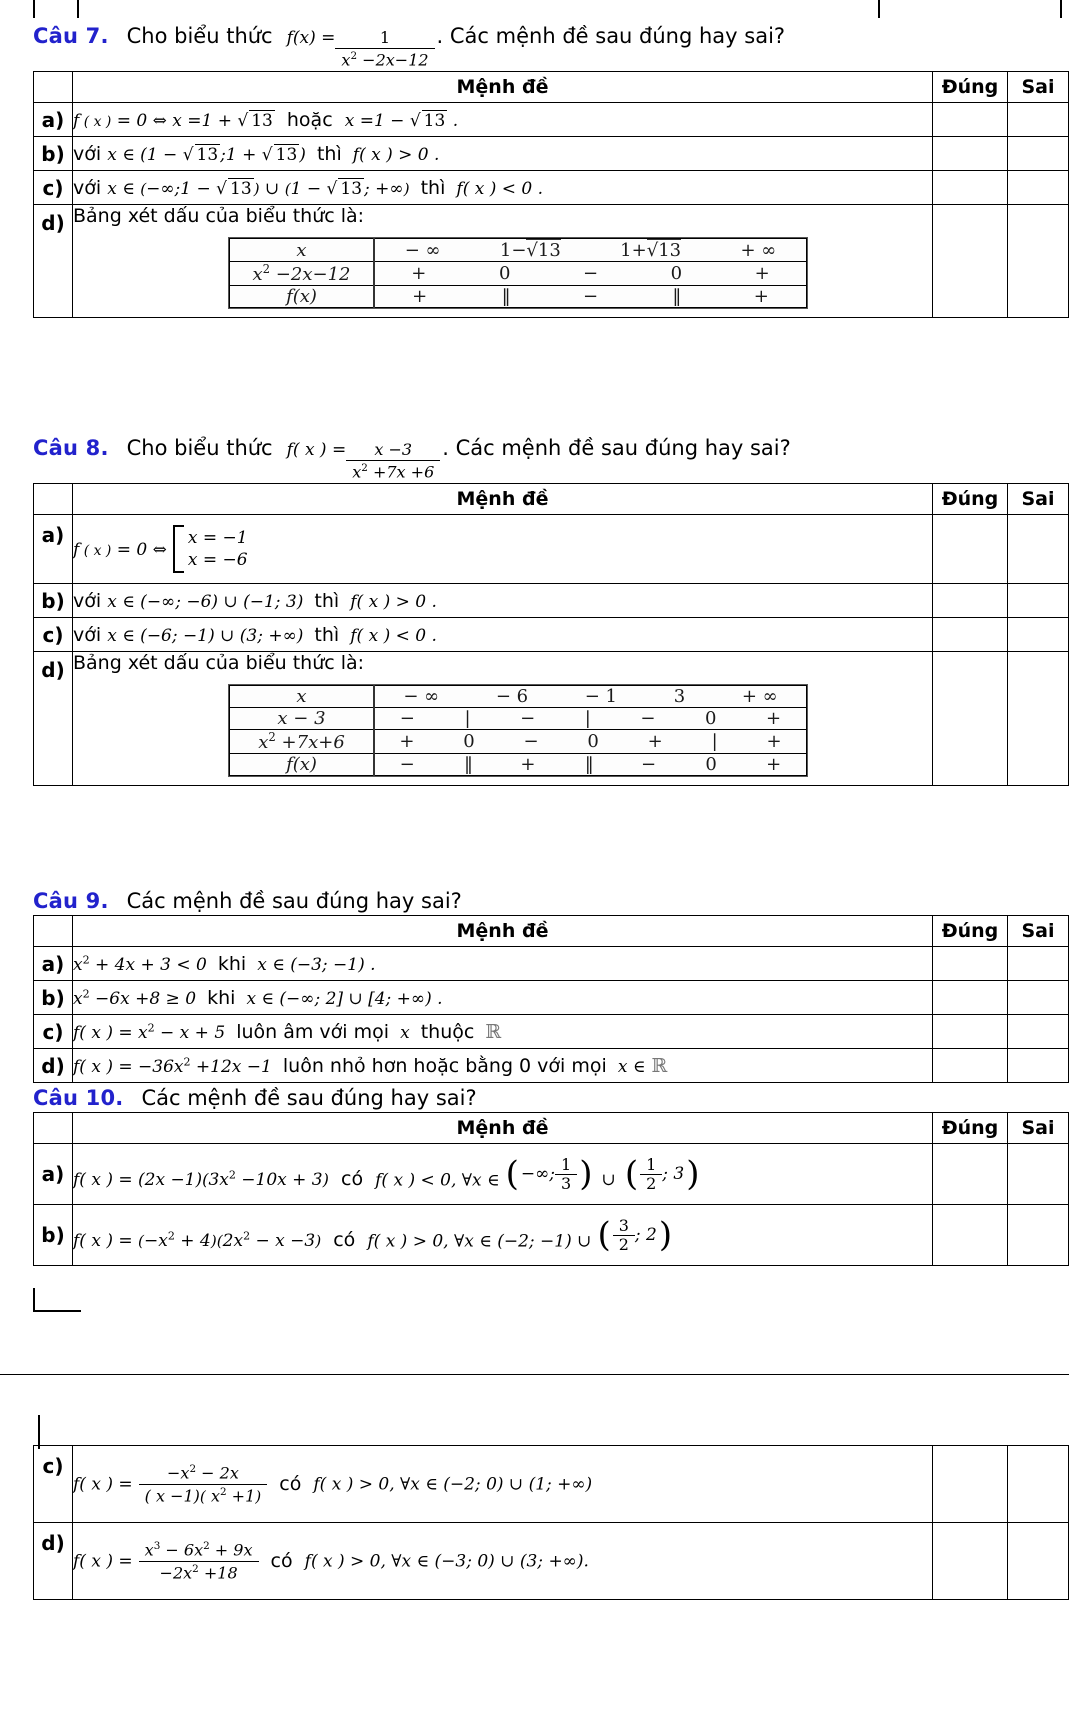 Image resolution: width=1069 pixels, height=1720 pixels. What do you see at coordinates (502, 1128) in the screenshot?
I see `header-menh-de: Mệnh đề` at bounding box center [502, 1128].